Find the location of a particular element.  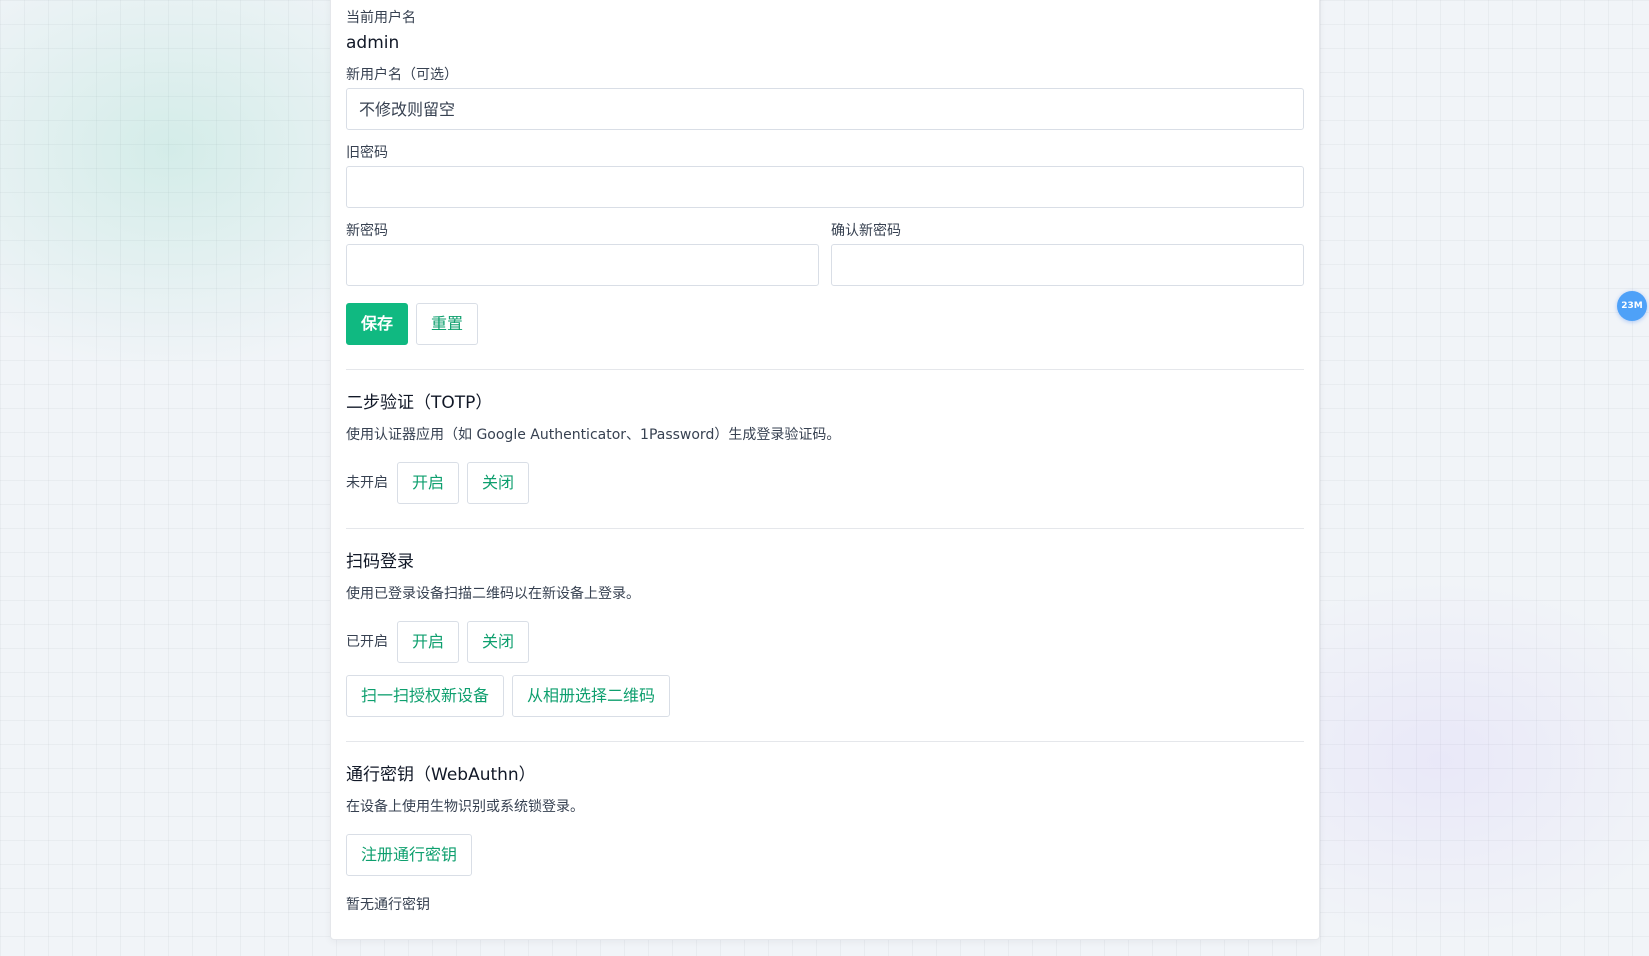

confirm-password-input is located at coordinates (1067, 265).